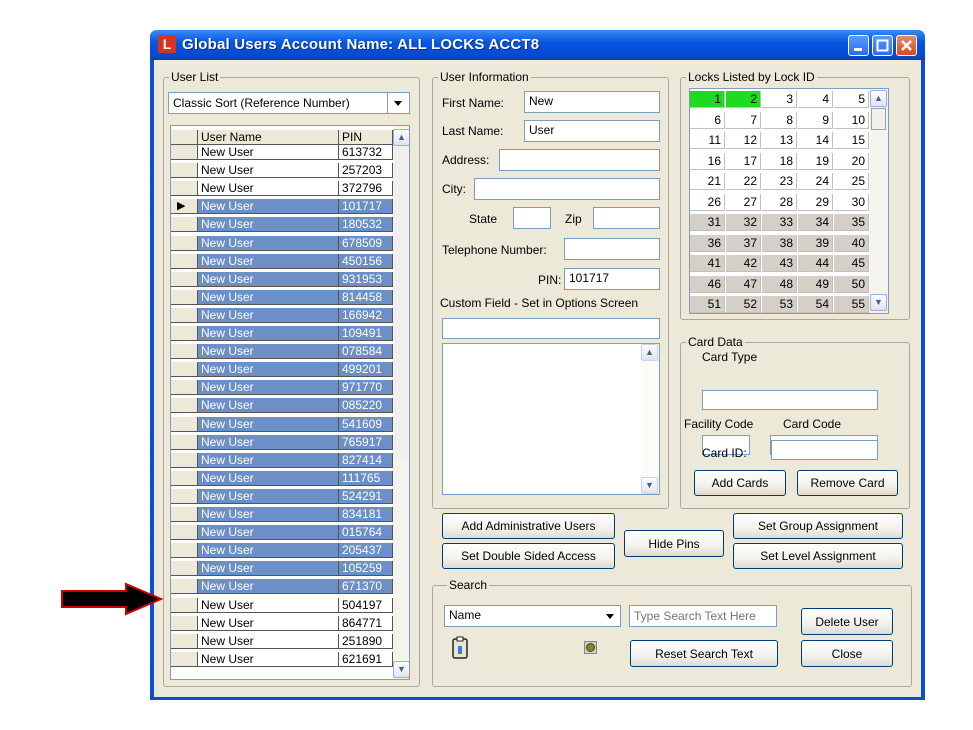 The image size is (973, 730). What do you see at coordinates (851, 99) in the screenshot?
I see `lock-cell: 5` at bounding box center [851, 99].